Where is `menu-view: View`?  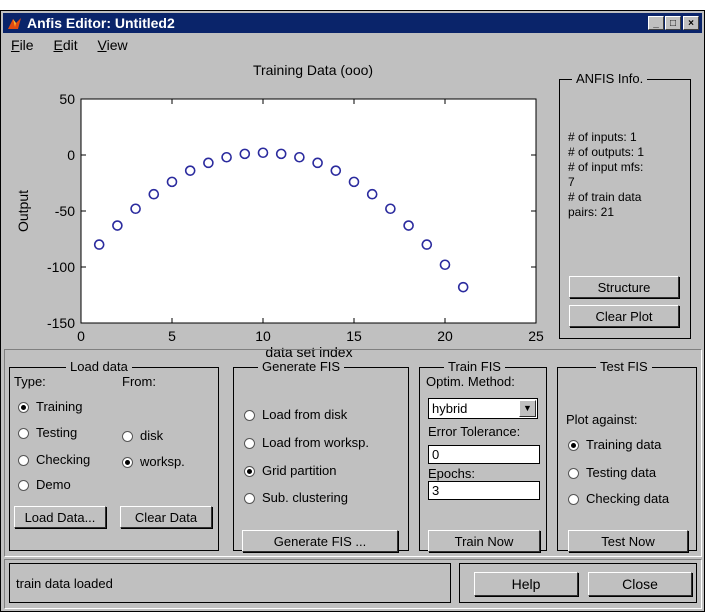
menu-view: View is located at coordinates (113, 45).